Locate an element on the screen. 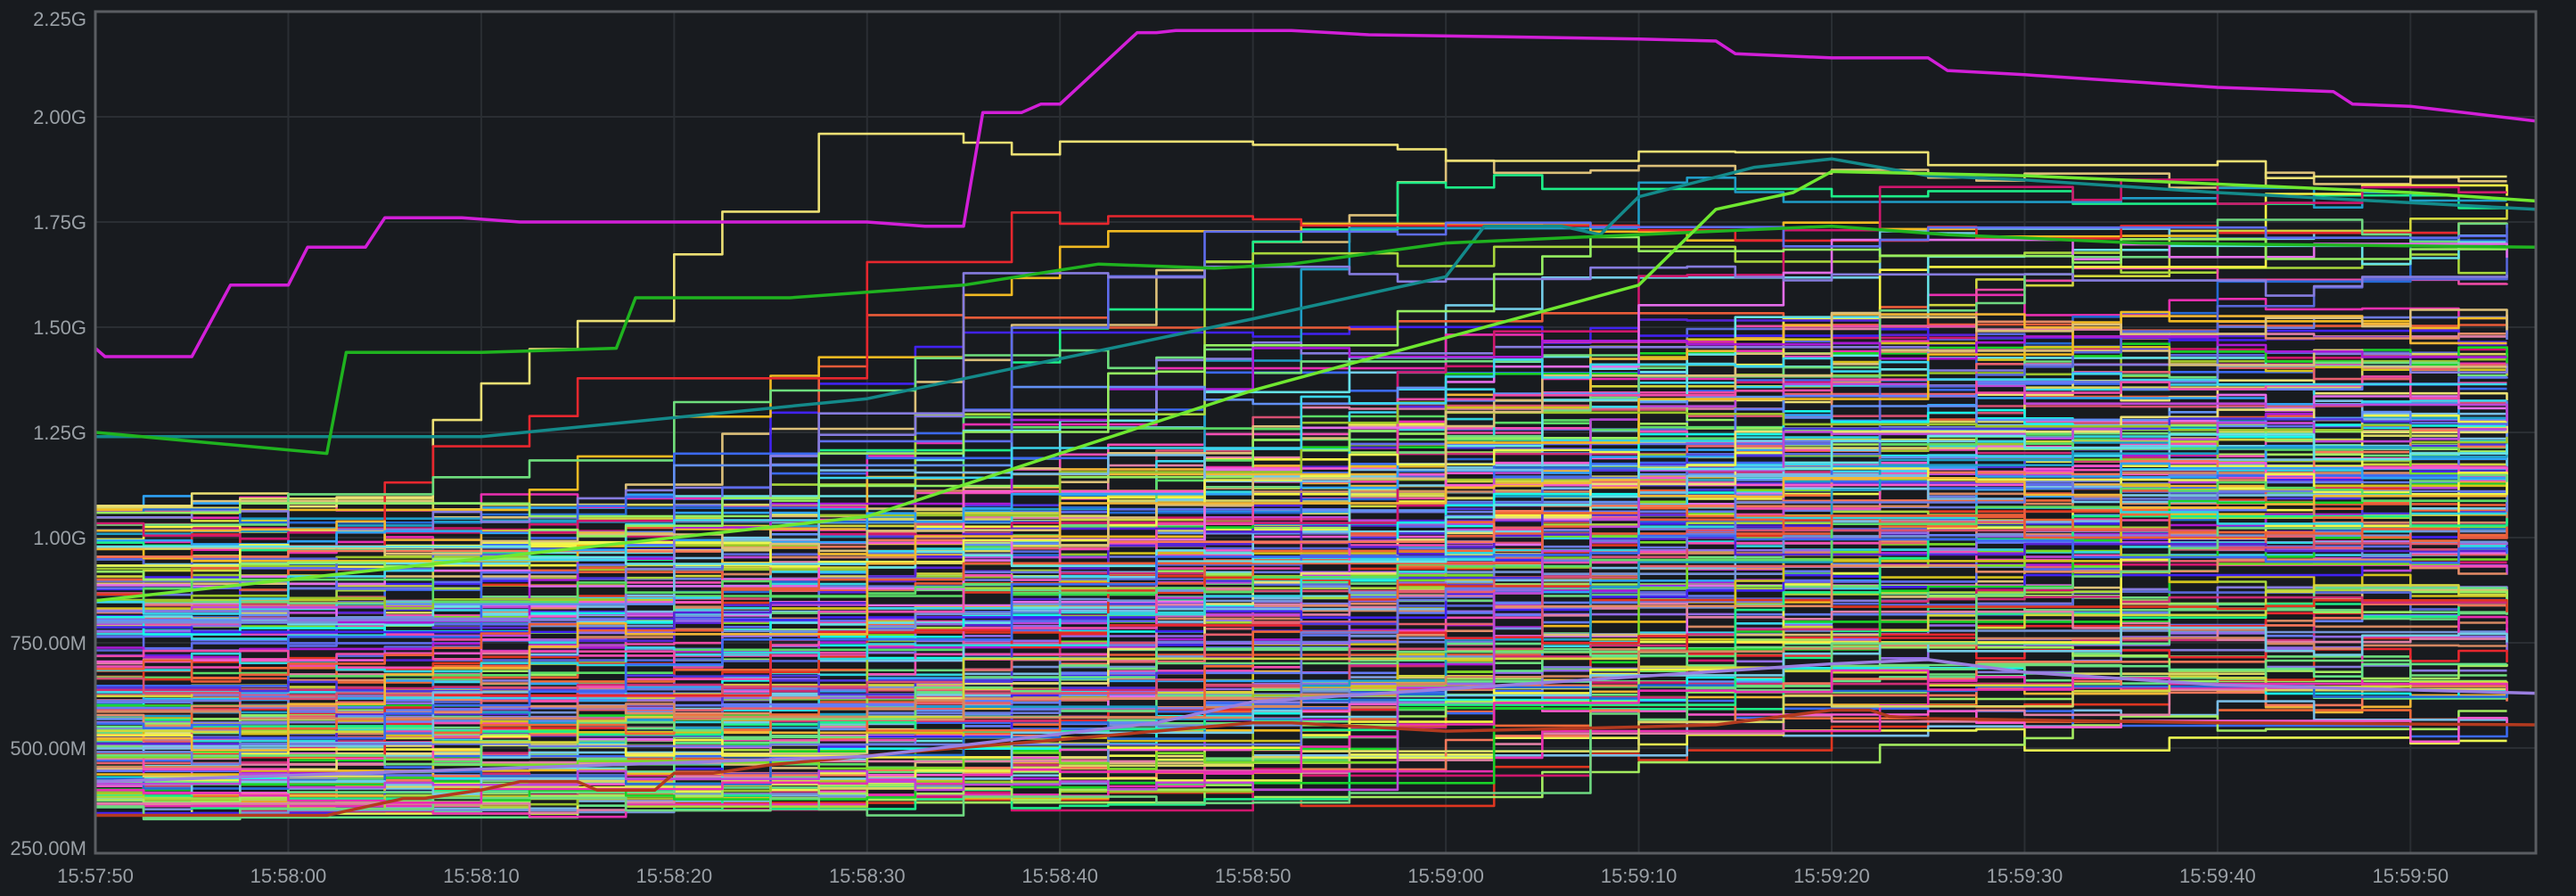  x-tick-label: 15:58:20 is located at coordinates (674, 876).